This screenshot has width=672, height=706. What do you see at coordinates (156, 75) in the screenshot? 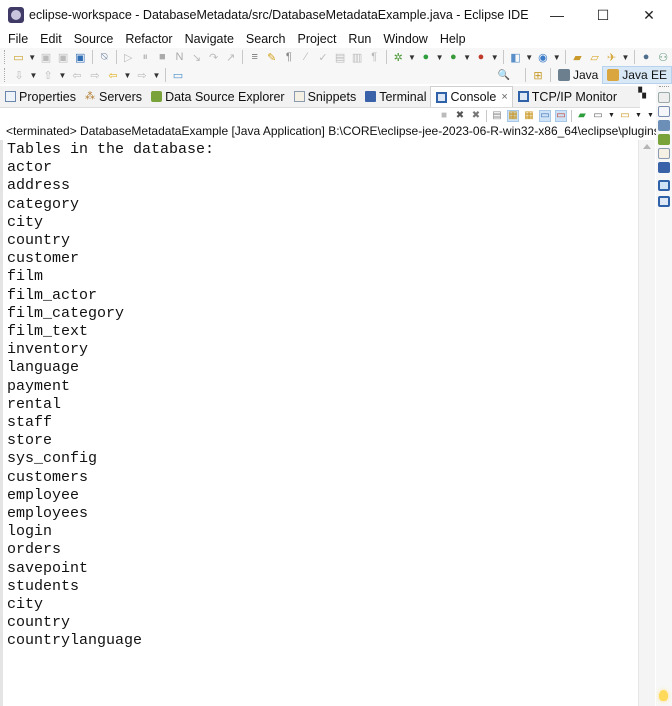
I see `forward-dropdown-icon: ▼` at bounding box center [156, 75].